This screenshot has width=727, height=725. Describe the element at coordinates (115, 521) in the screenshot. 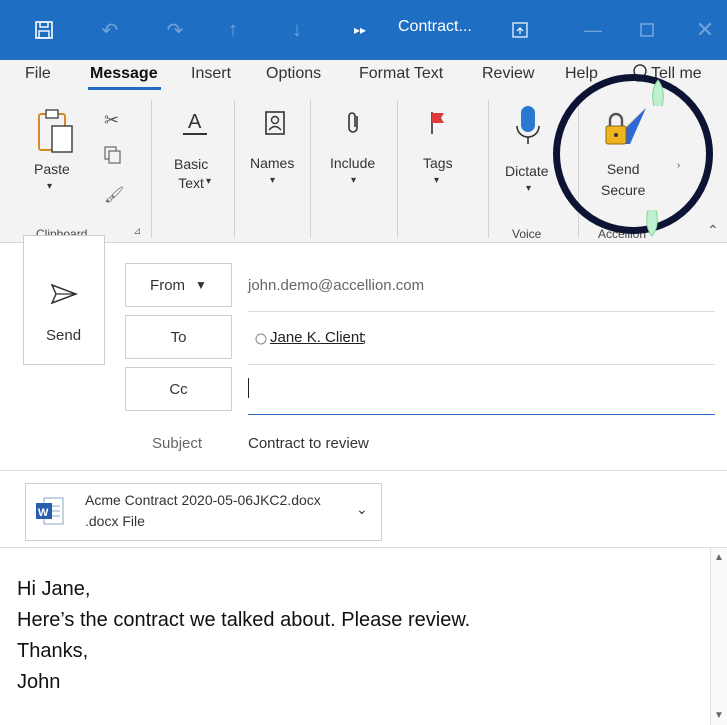

I see `attachment-type: .docx File` at that location.